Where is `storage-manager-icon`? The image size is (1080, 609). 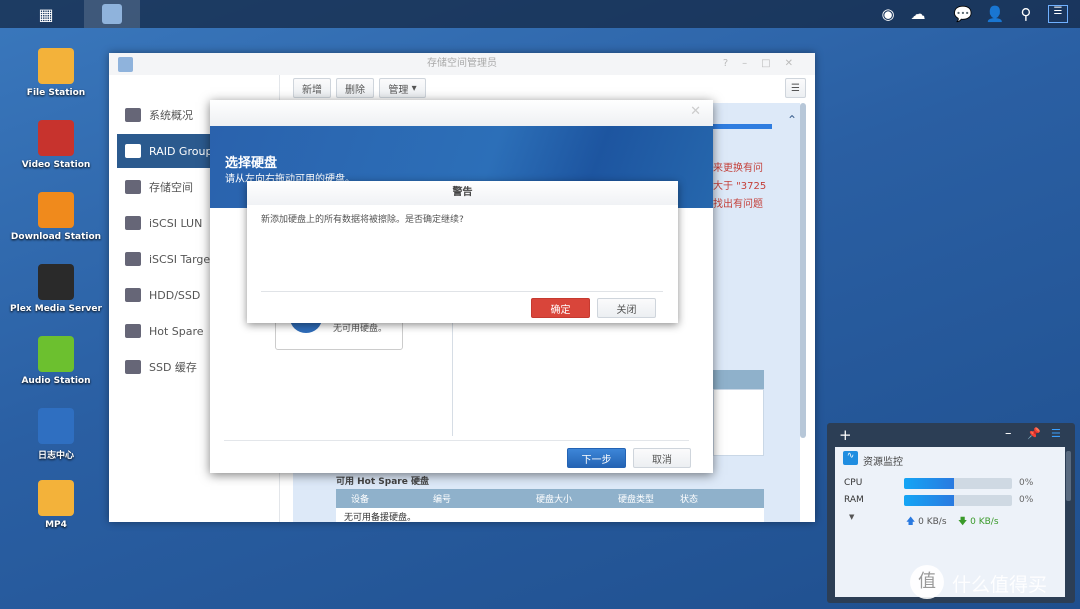
storage-manager-icon is located at coordinates (112, 14).